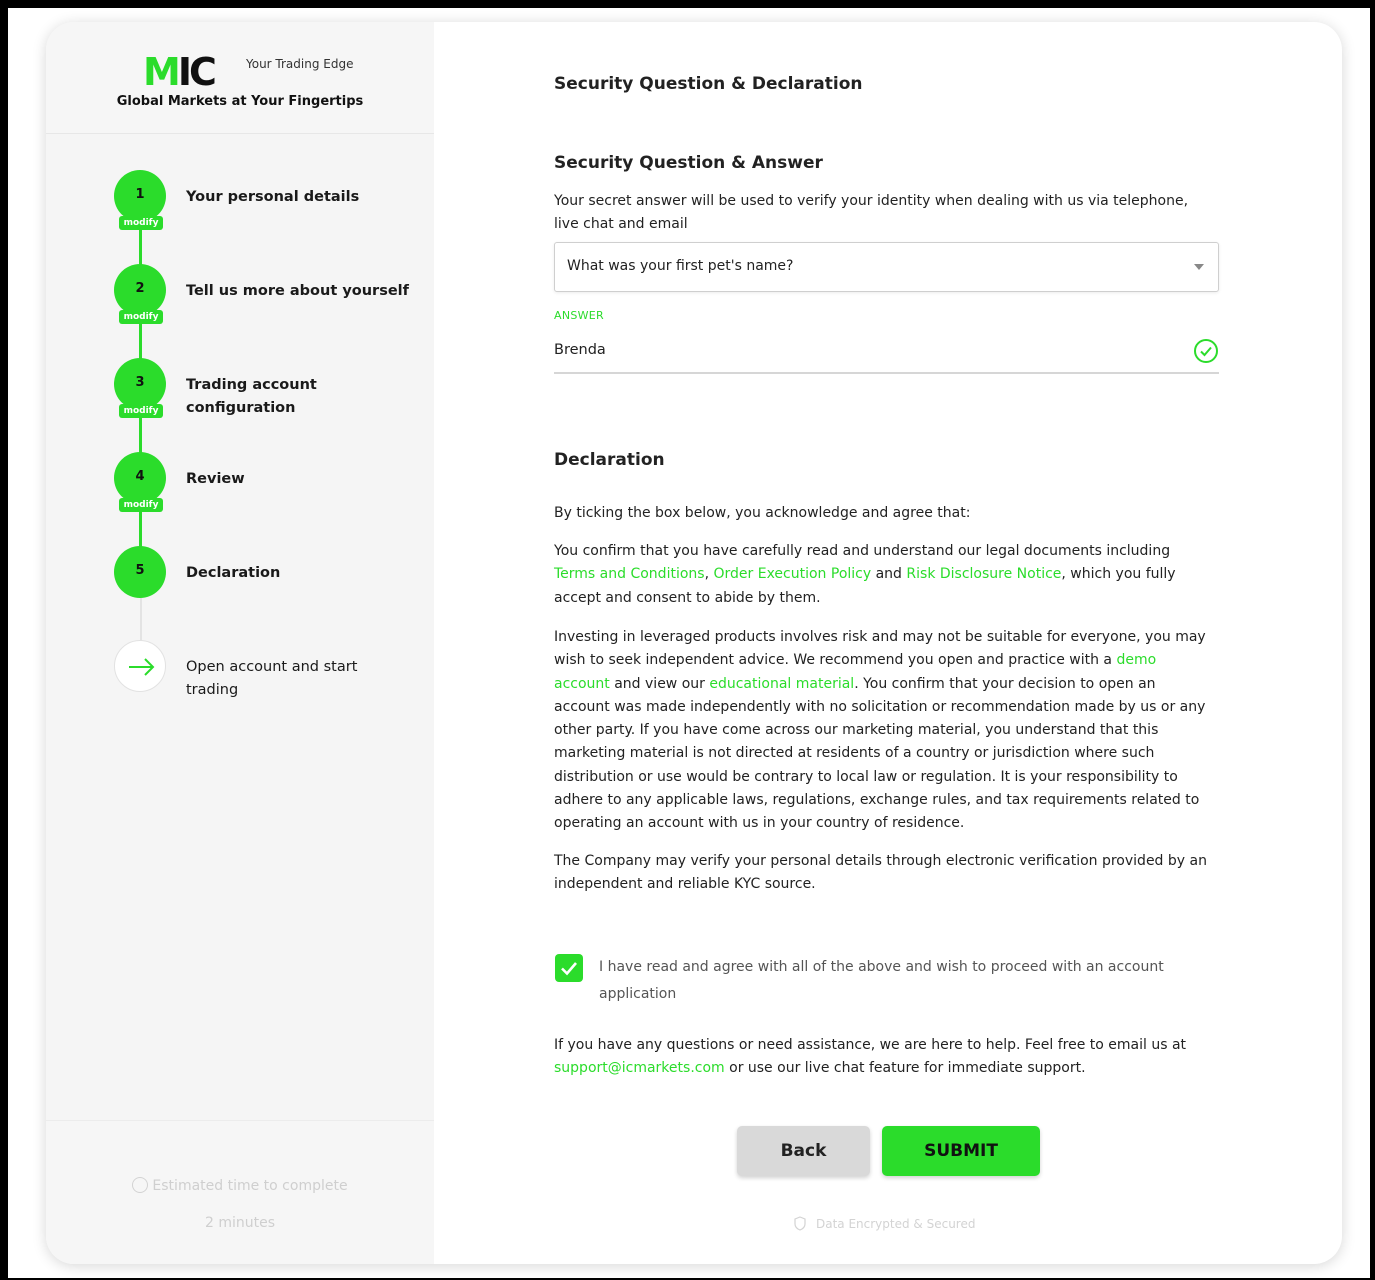 The height and width of the screenshot is (1280, 1375). Describe the element at coordinates (680, 266) in the screenshot. I see `security-question-value: What was your first pet's name?` at that location.